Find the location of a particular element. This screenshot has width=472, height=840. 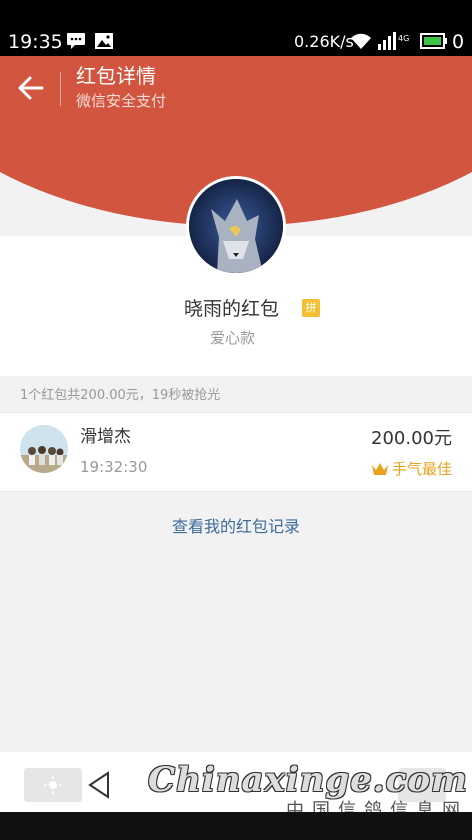

receiver-amount: 200.00元 is located at coordinates (411, 438).